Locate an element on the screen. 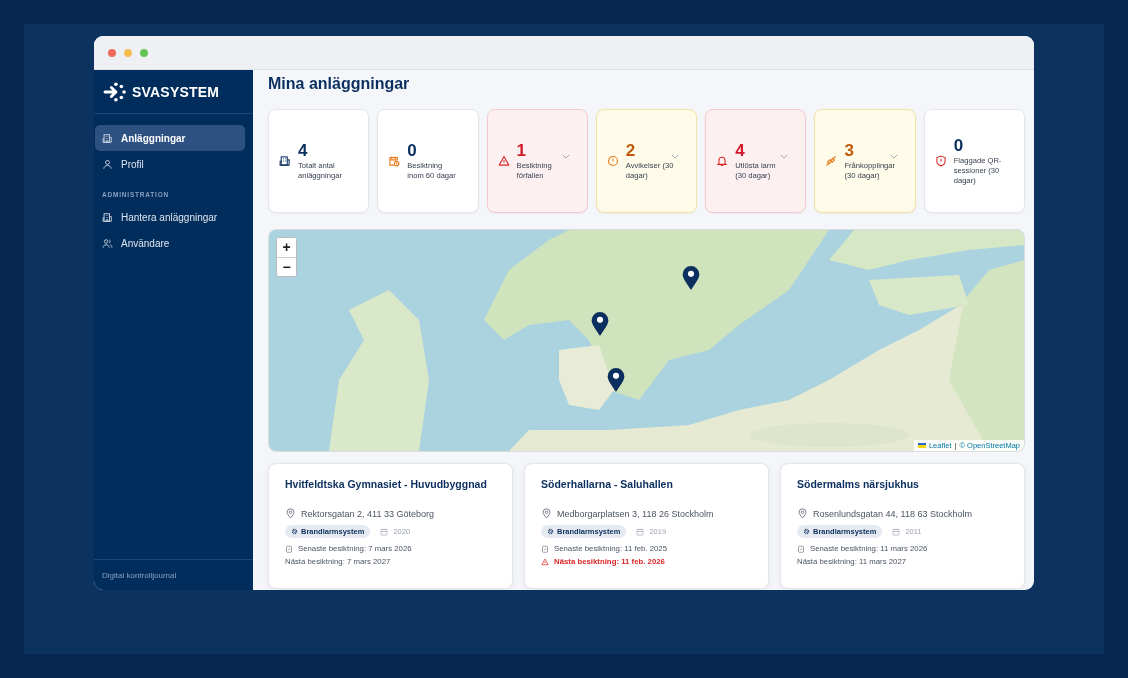 The width and height of the screenshot is (1128, 678). shield-icon is located at coordinates (940, 161).